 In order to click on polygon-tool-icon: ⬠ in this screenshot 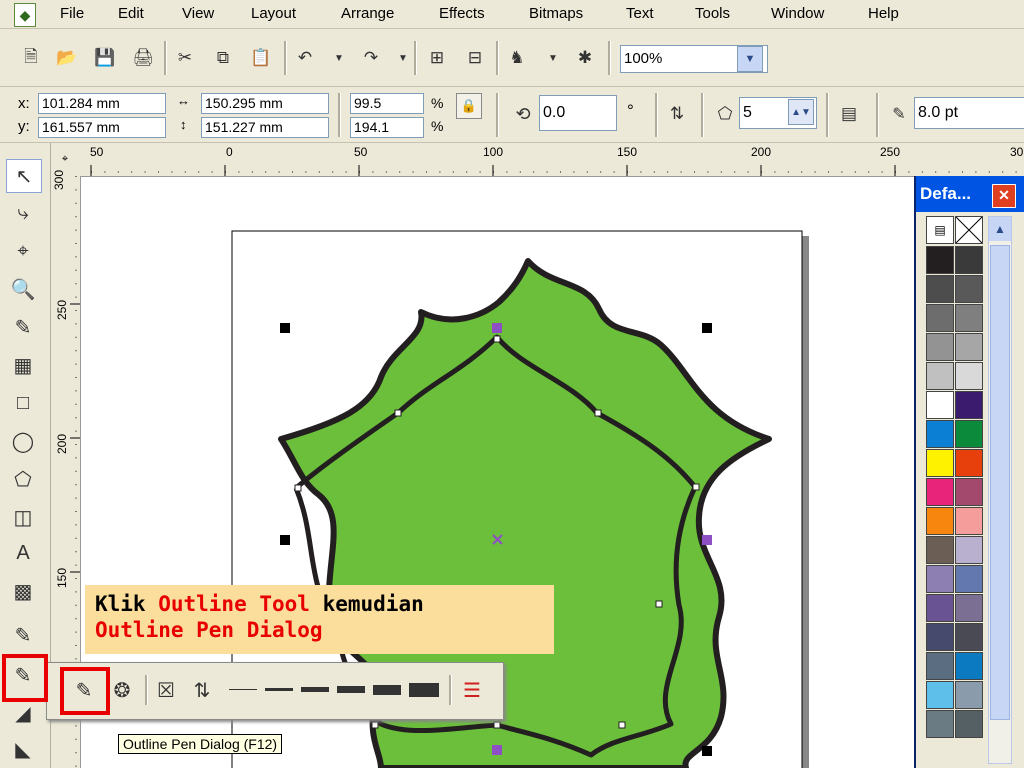, I will do `click(23, 479)`.